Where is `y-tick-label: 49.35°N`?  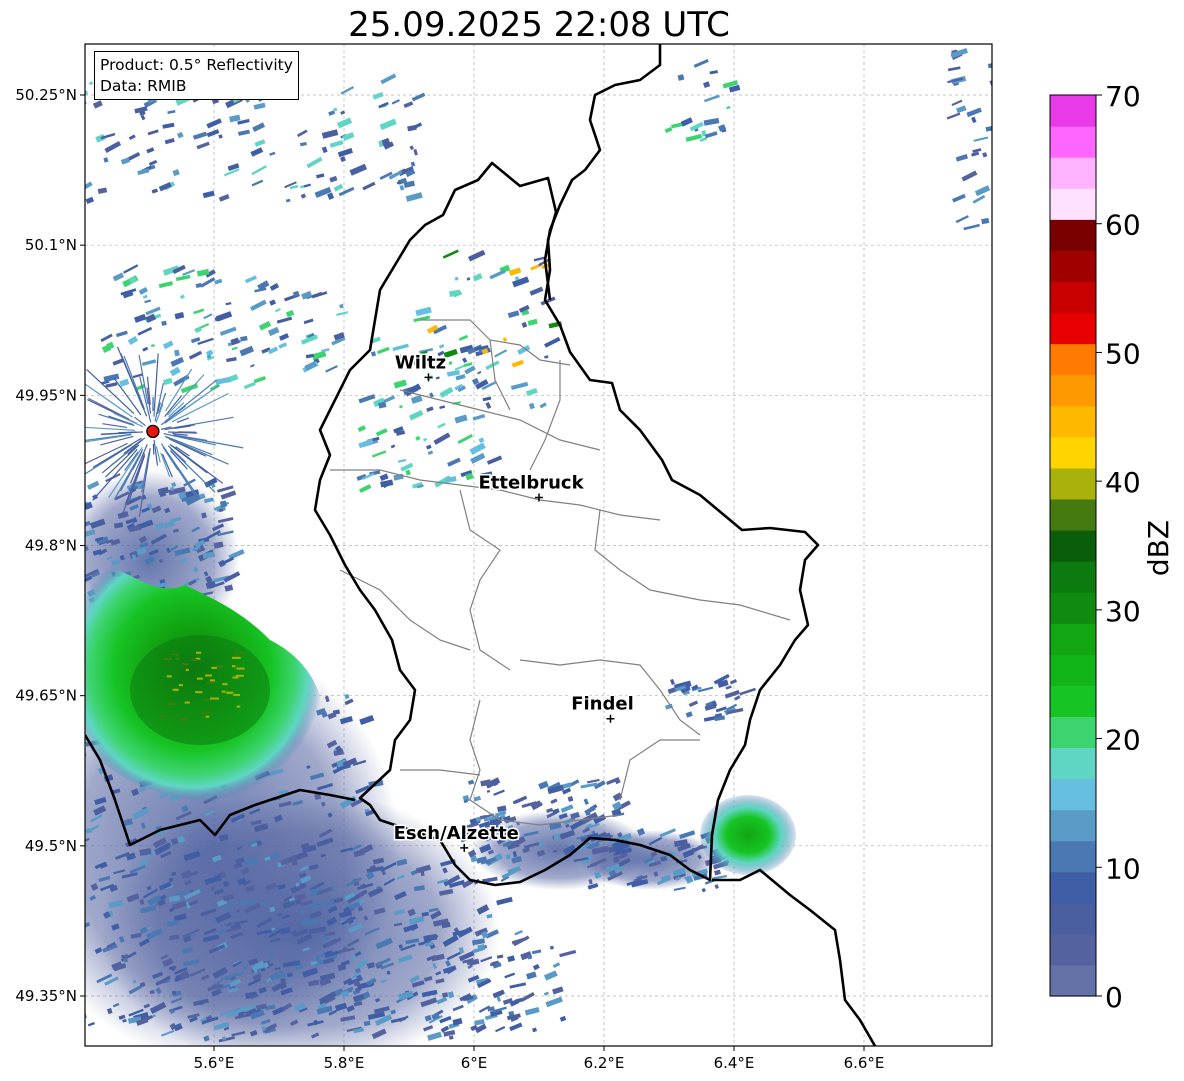
y-tick-label: 49.35°N is located at coordinates (46, 996).